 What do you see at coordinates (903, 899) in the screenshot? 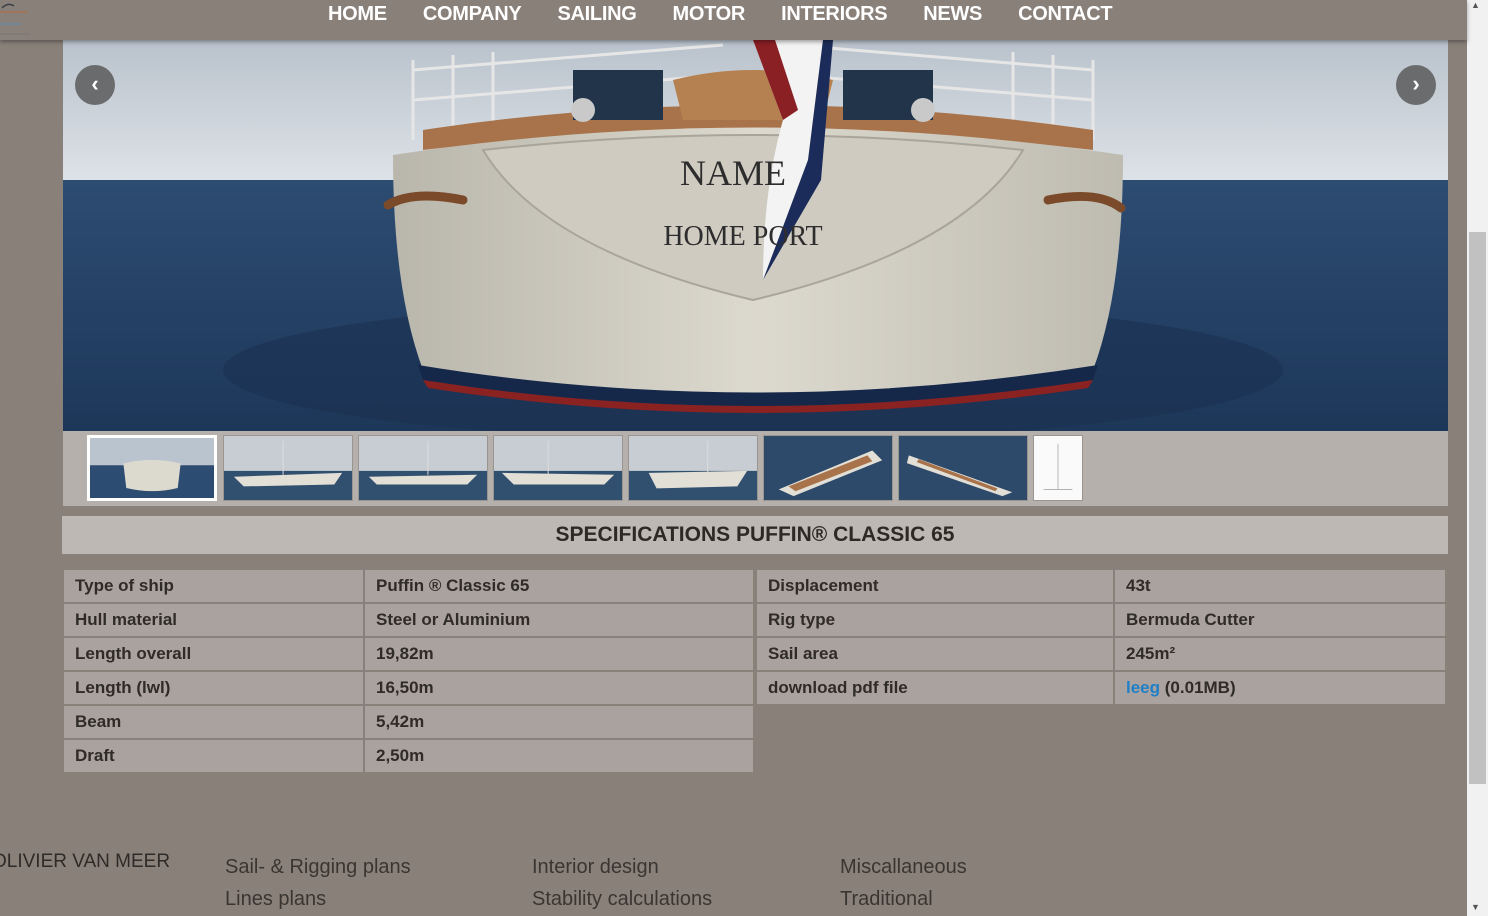
I see `footer-link-traditional: Traditional` at bounding box center [903, 899].